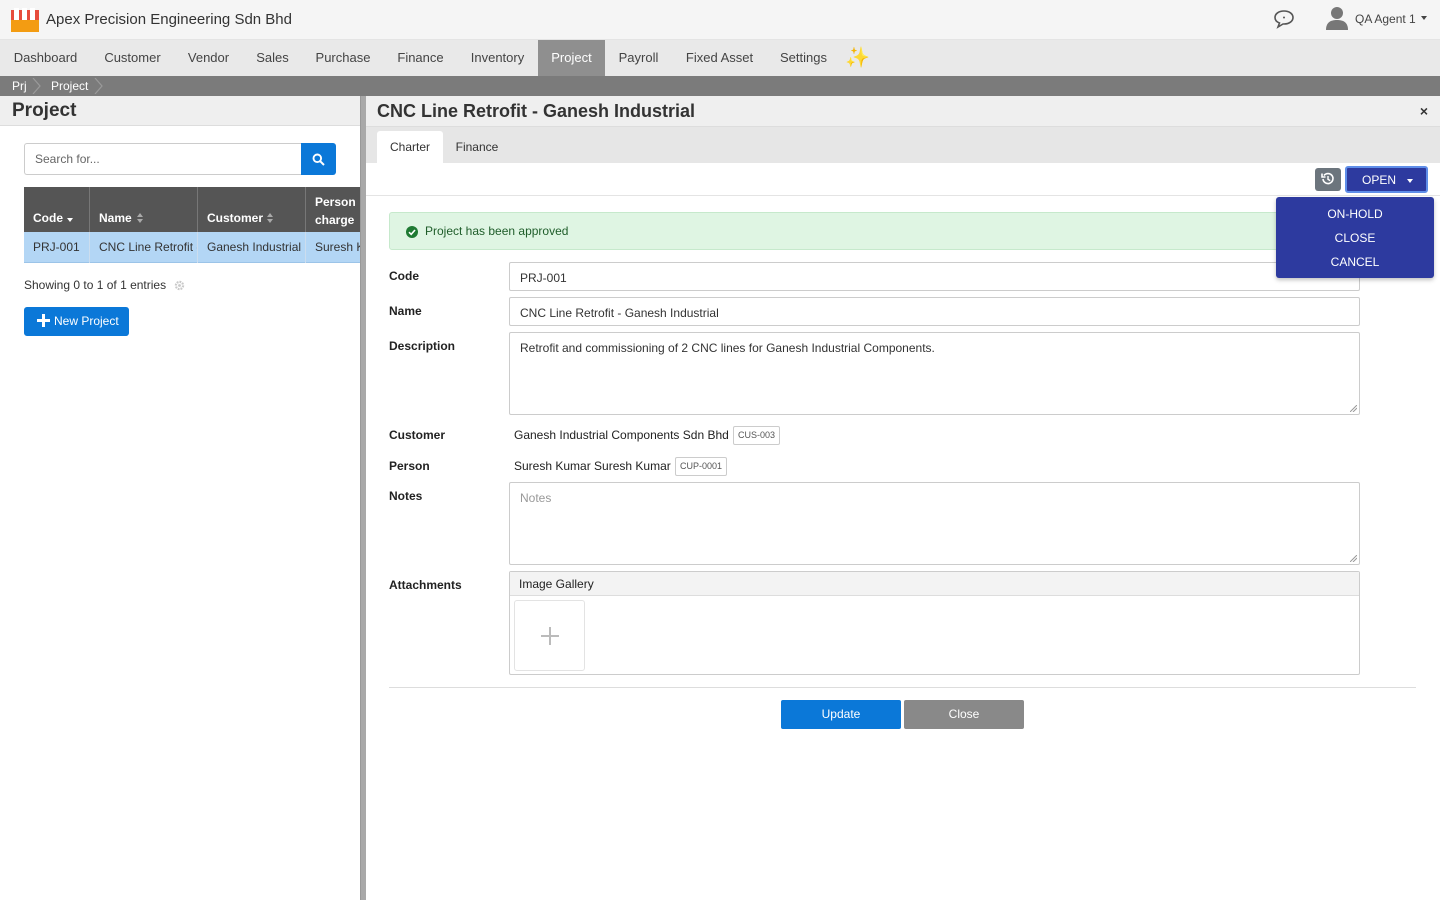 This screenshot has height=900, width=1440. What do you see at coordinates (406, 496) in the screenshot?
I see `notes-label: Notes` at bounding box center [406, 496].